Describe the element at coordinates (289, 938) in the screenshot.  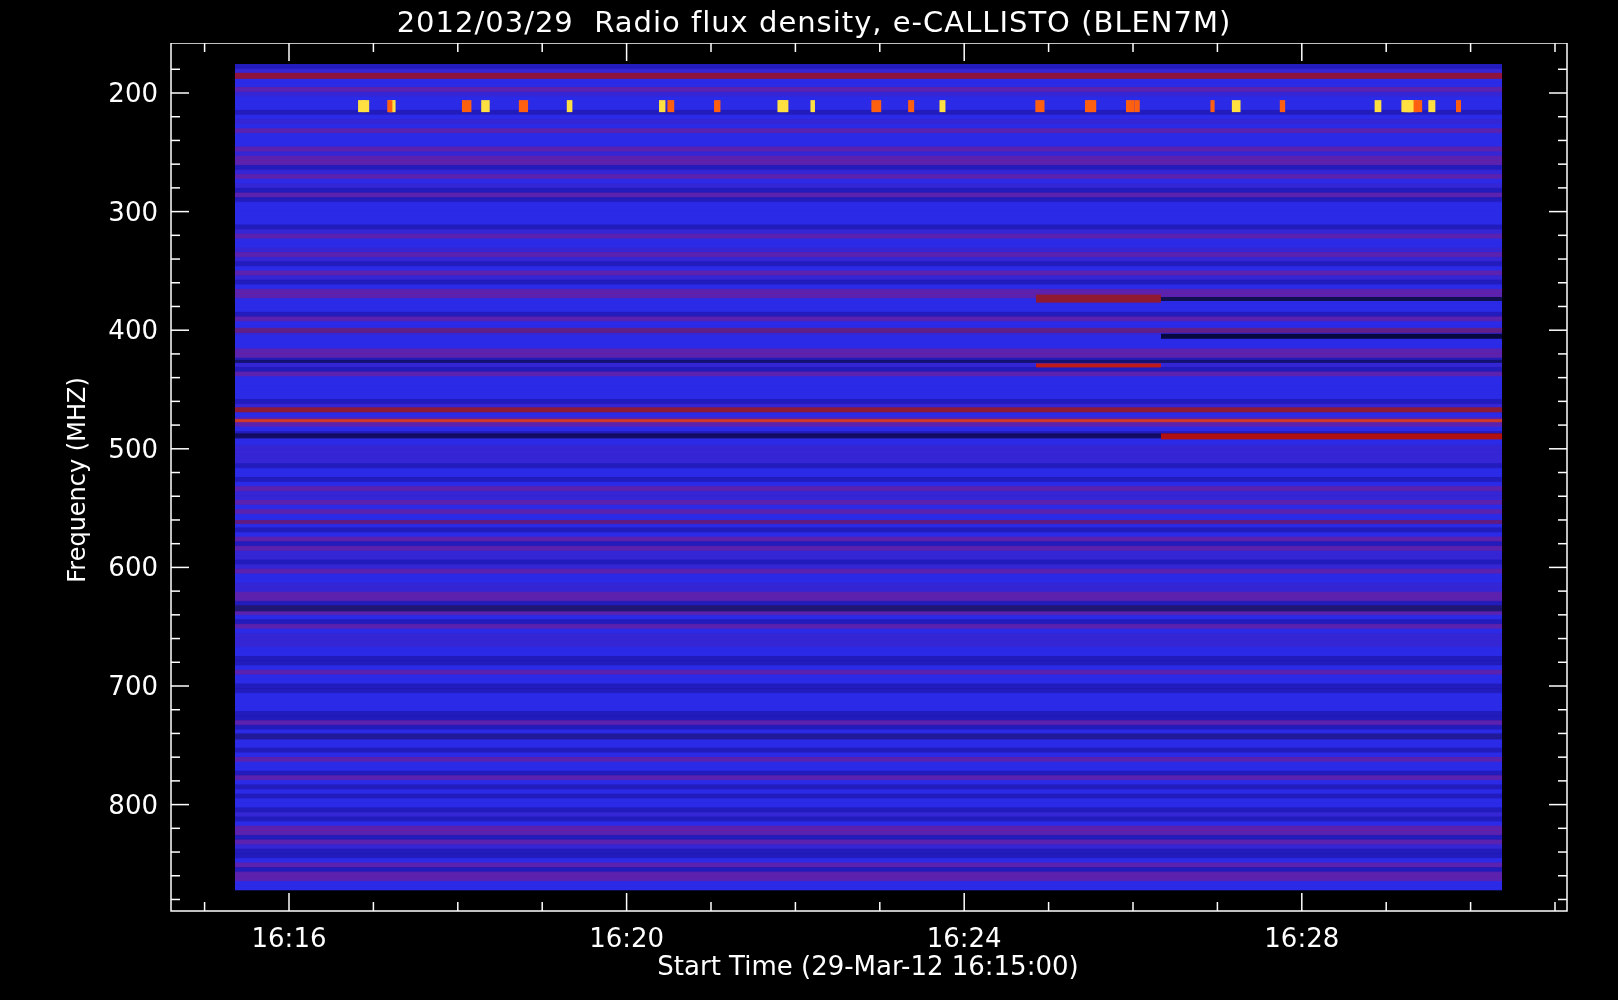
I see `x-tick-label: 16:16` at that location.